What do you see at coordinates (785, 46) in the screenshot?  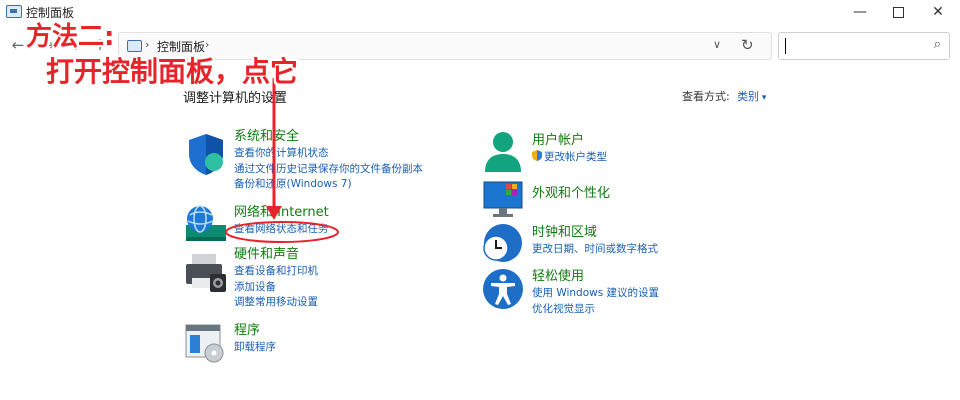 I see `text-cursor` at bounding box center [785, 46].